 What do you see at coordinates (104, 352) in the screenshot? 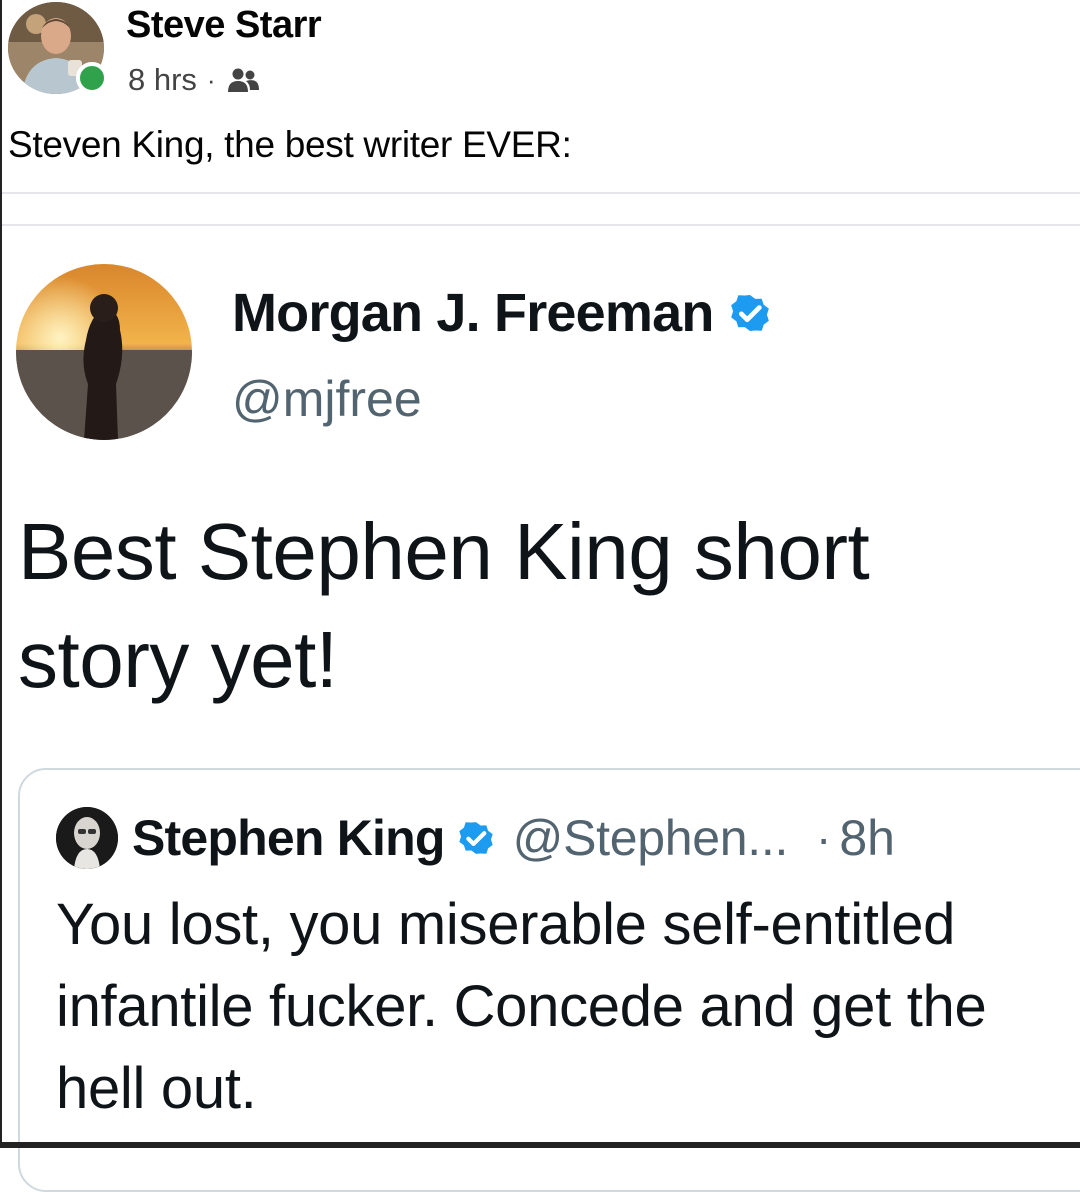
I see `tweet-author-avatar` at bounding box center [104, 352].